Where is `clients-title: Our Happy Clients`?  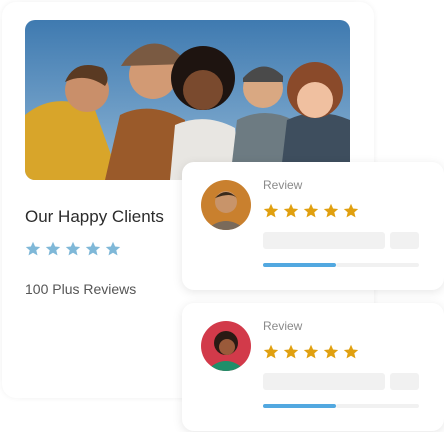 clients-title: Our Happy Clients is located at coordinates (94, 216).